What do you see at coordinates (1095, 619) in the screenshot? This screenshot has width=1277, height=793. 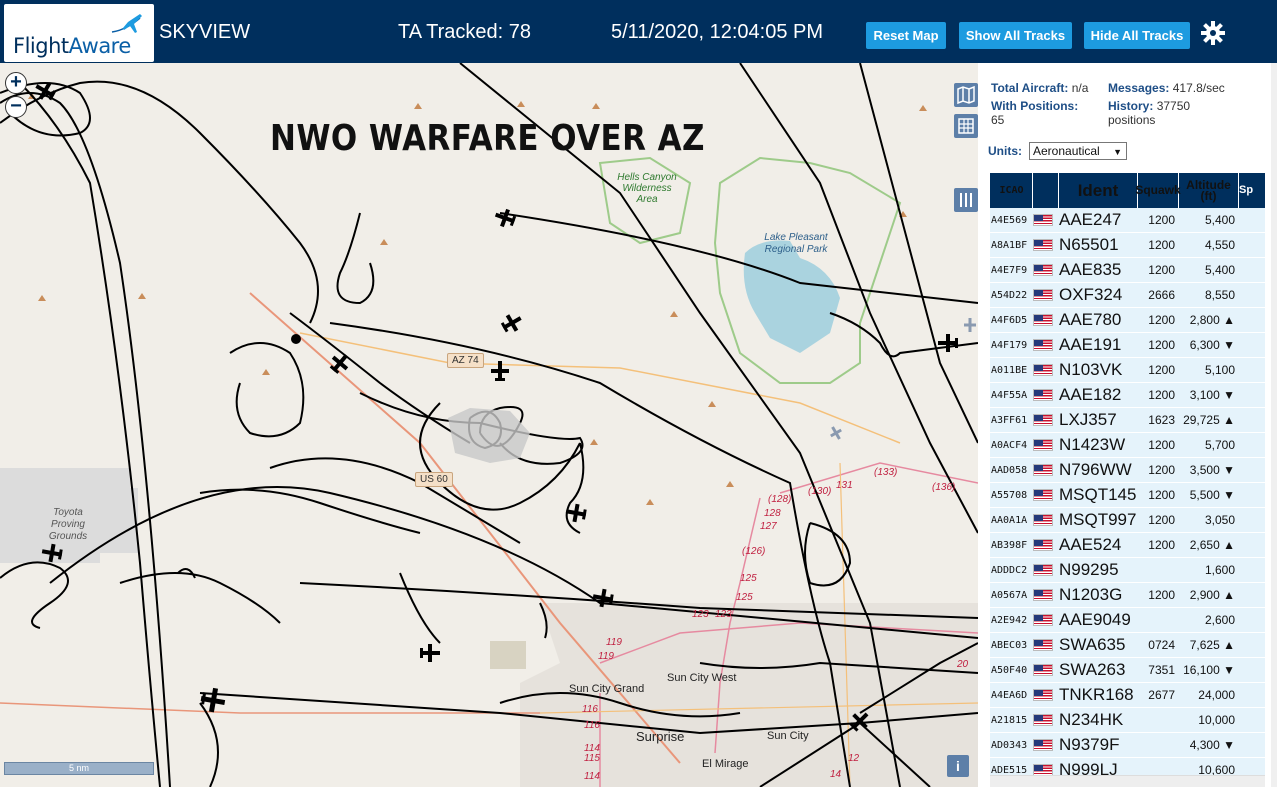 I see `cell-ident: AAE9049` at bounding box center [1095, 619].